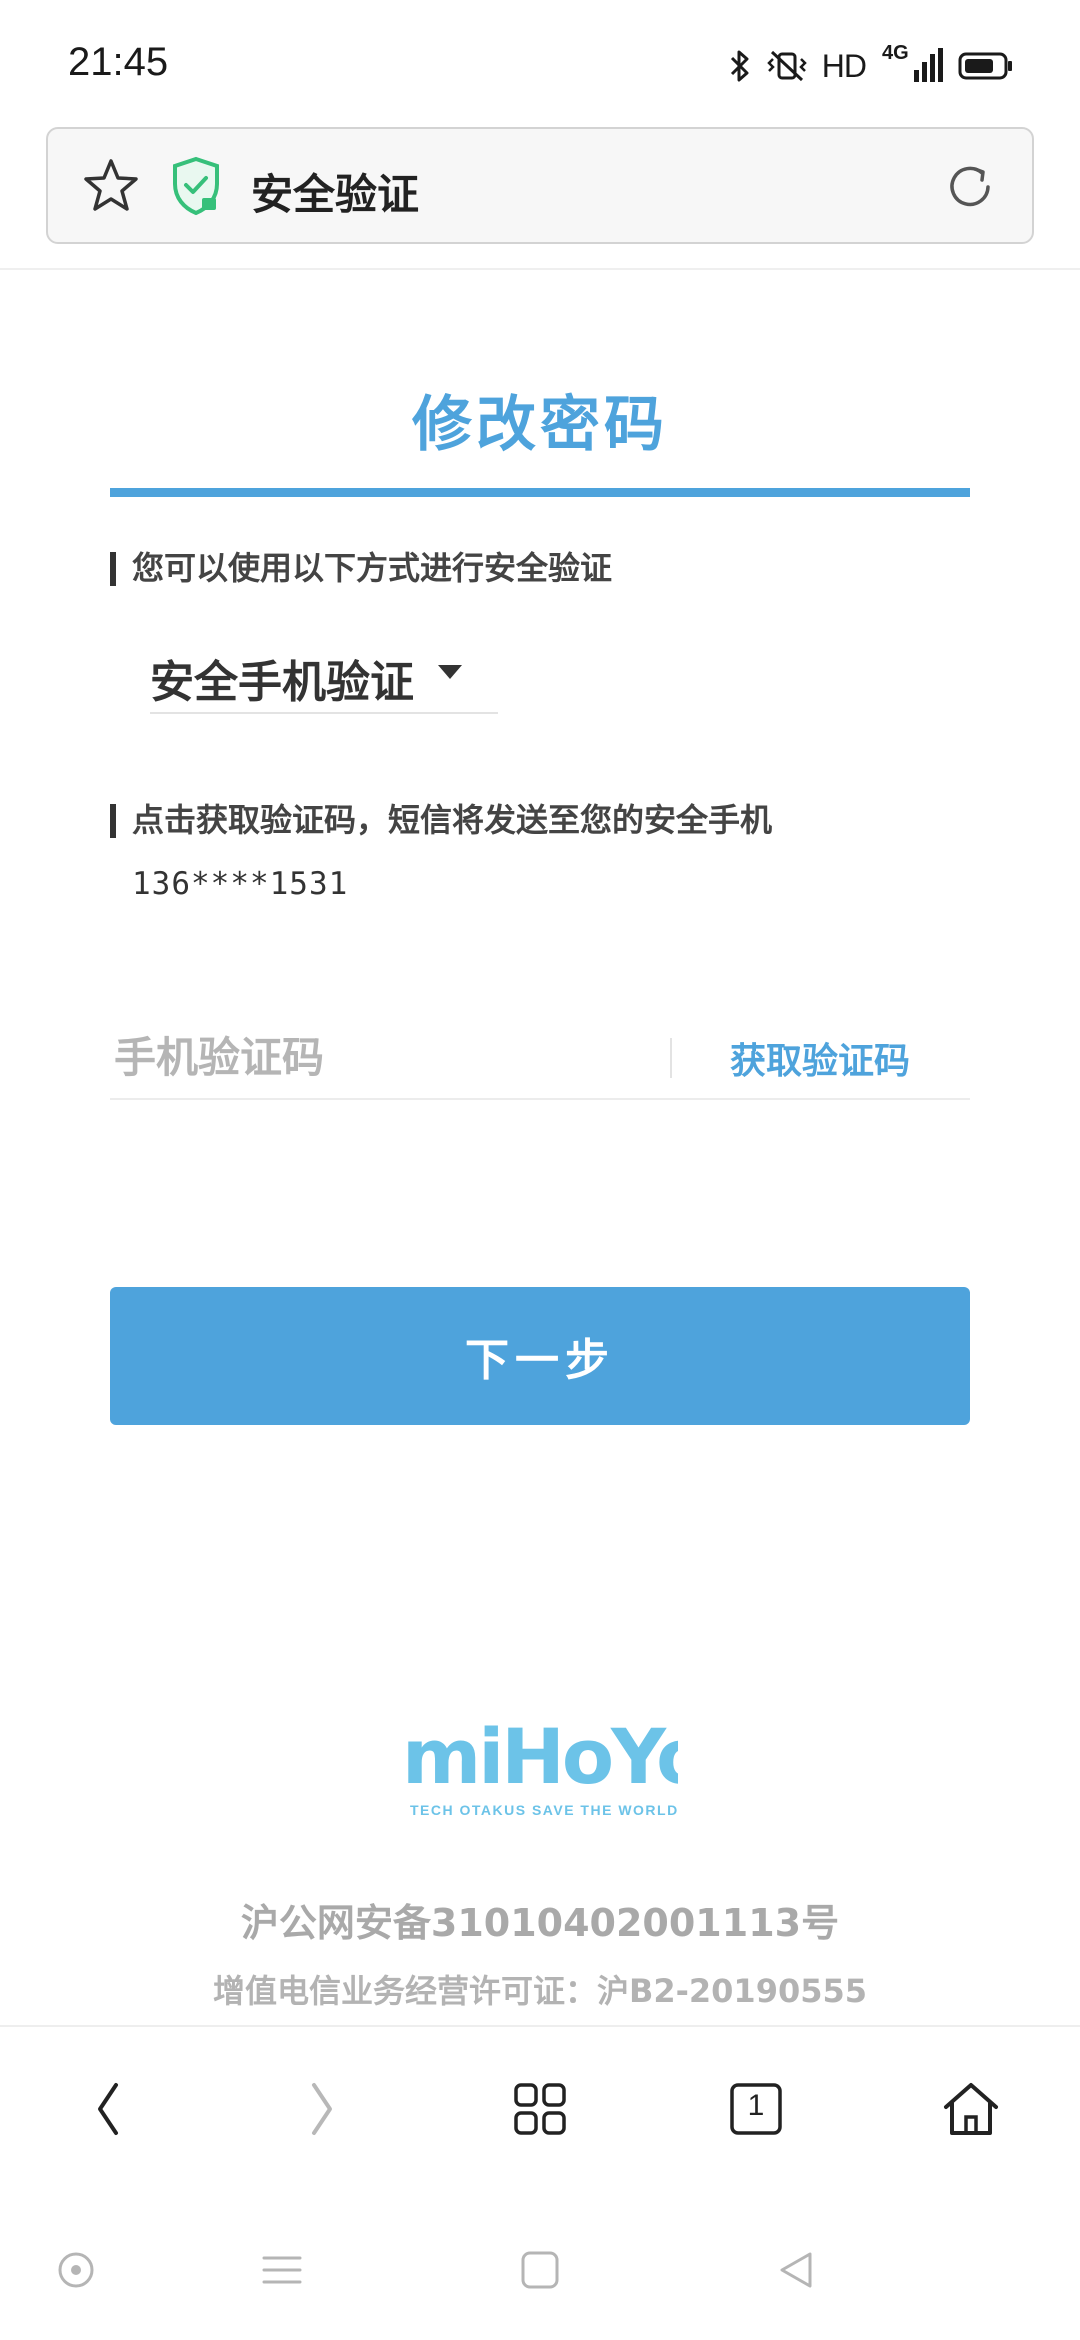 This screenshot has width=1080, height=2340. What do you see at coordinates (118, 62) in the screenshot?
I see `status-time: 21:45` at bounding box center [118, 62].